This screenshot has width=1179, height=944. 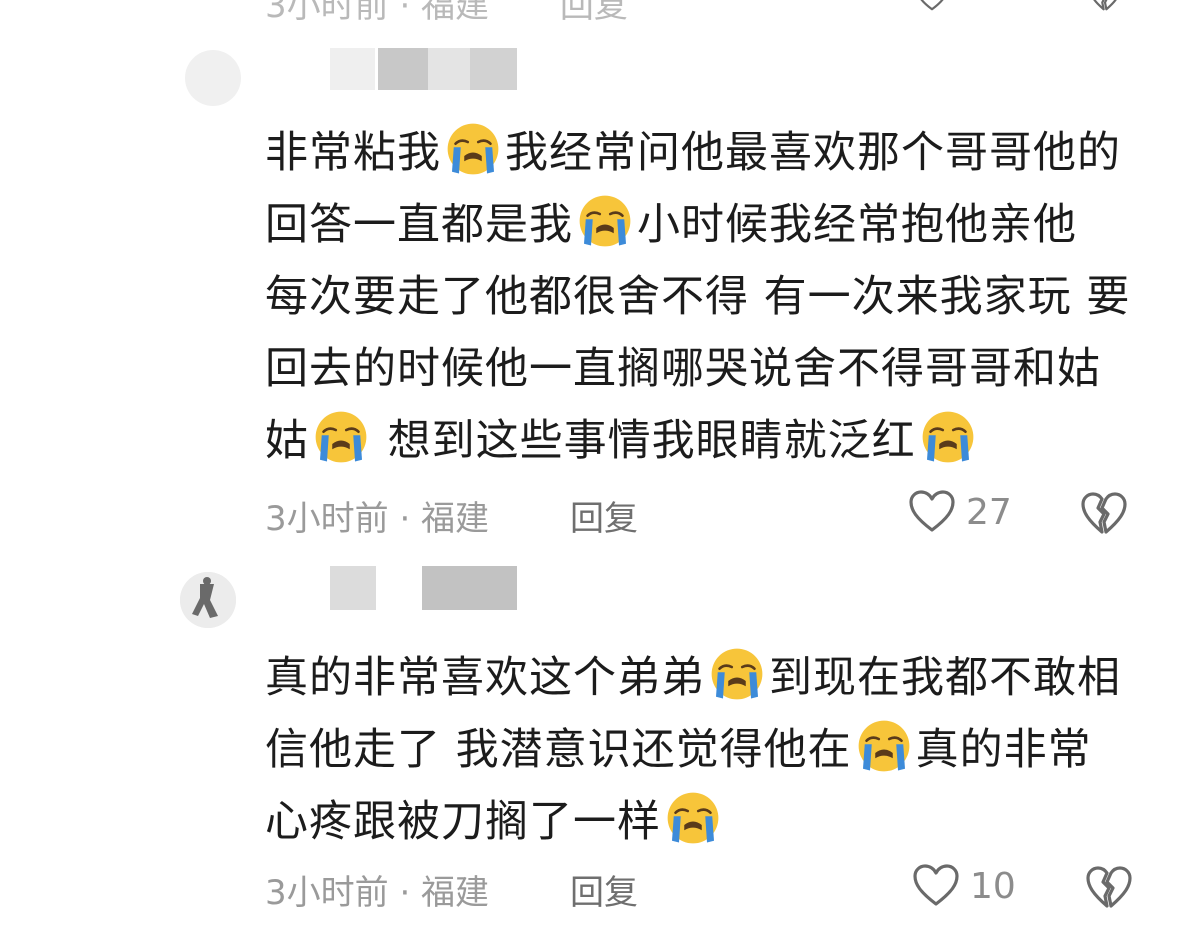 I want to click on like-button: 10, so click(x=964, y=886).